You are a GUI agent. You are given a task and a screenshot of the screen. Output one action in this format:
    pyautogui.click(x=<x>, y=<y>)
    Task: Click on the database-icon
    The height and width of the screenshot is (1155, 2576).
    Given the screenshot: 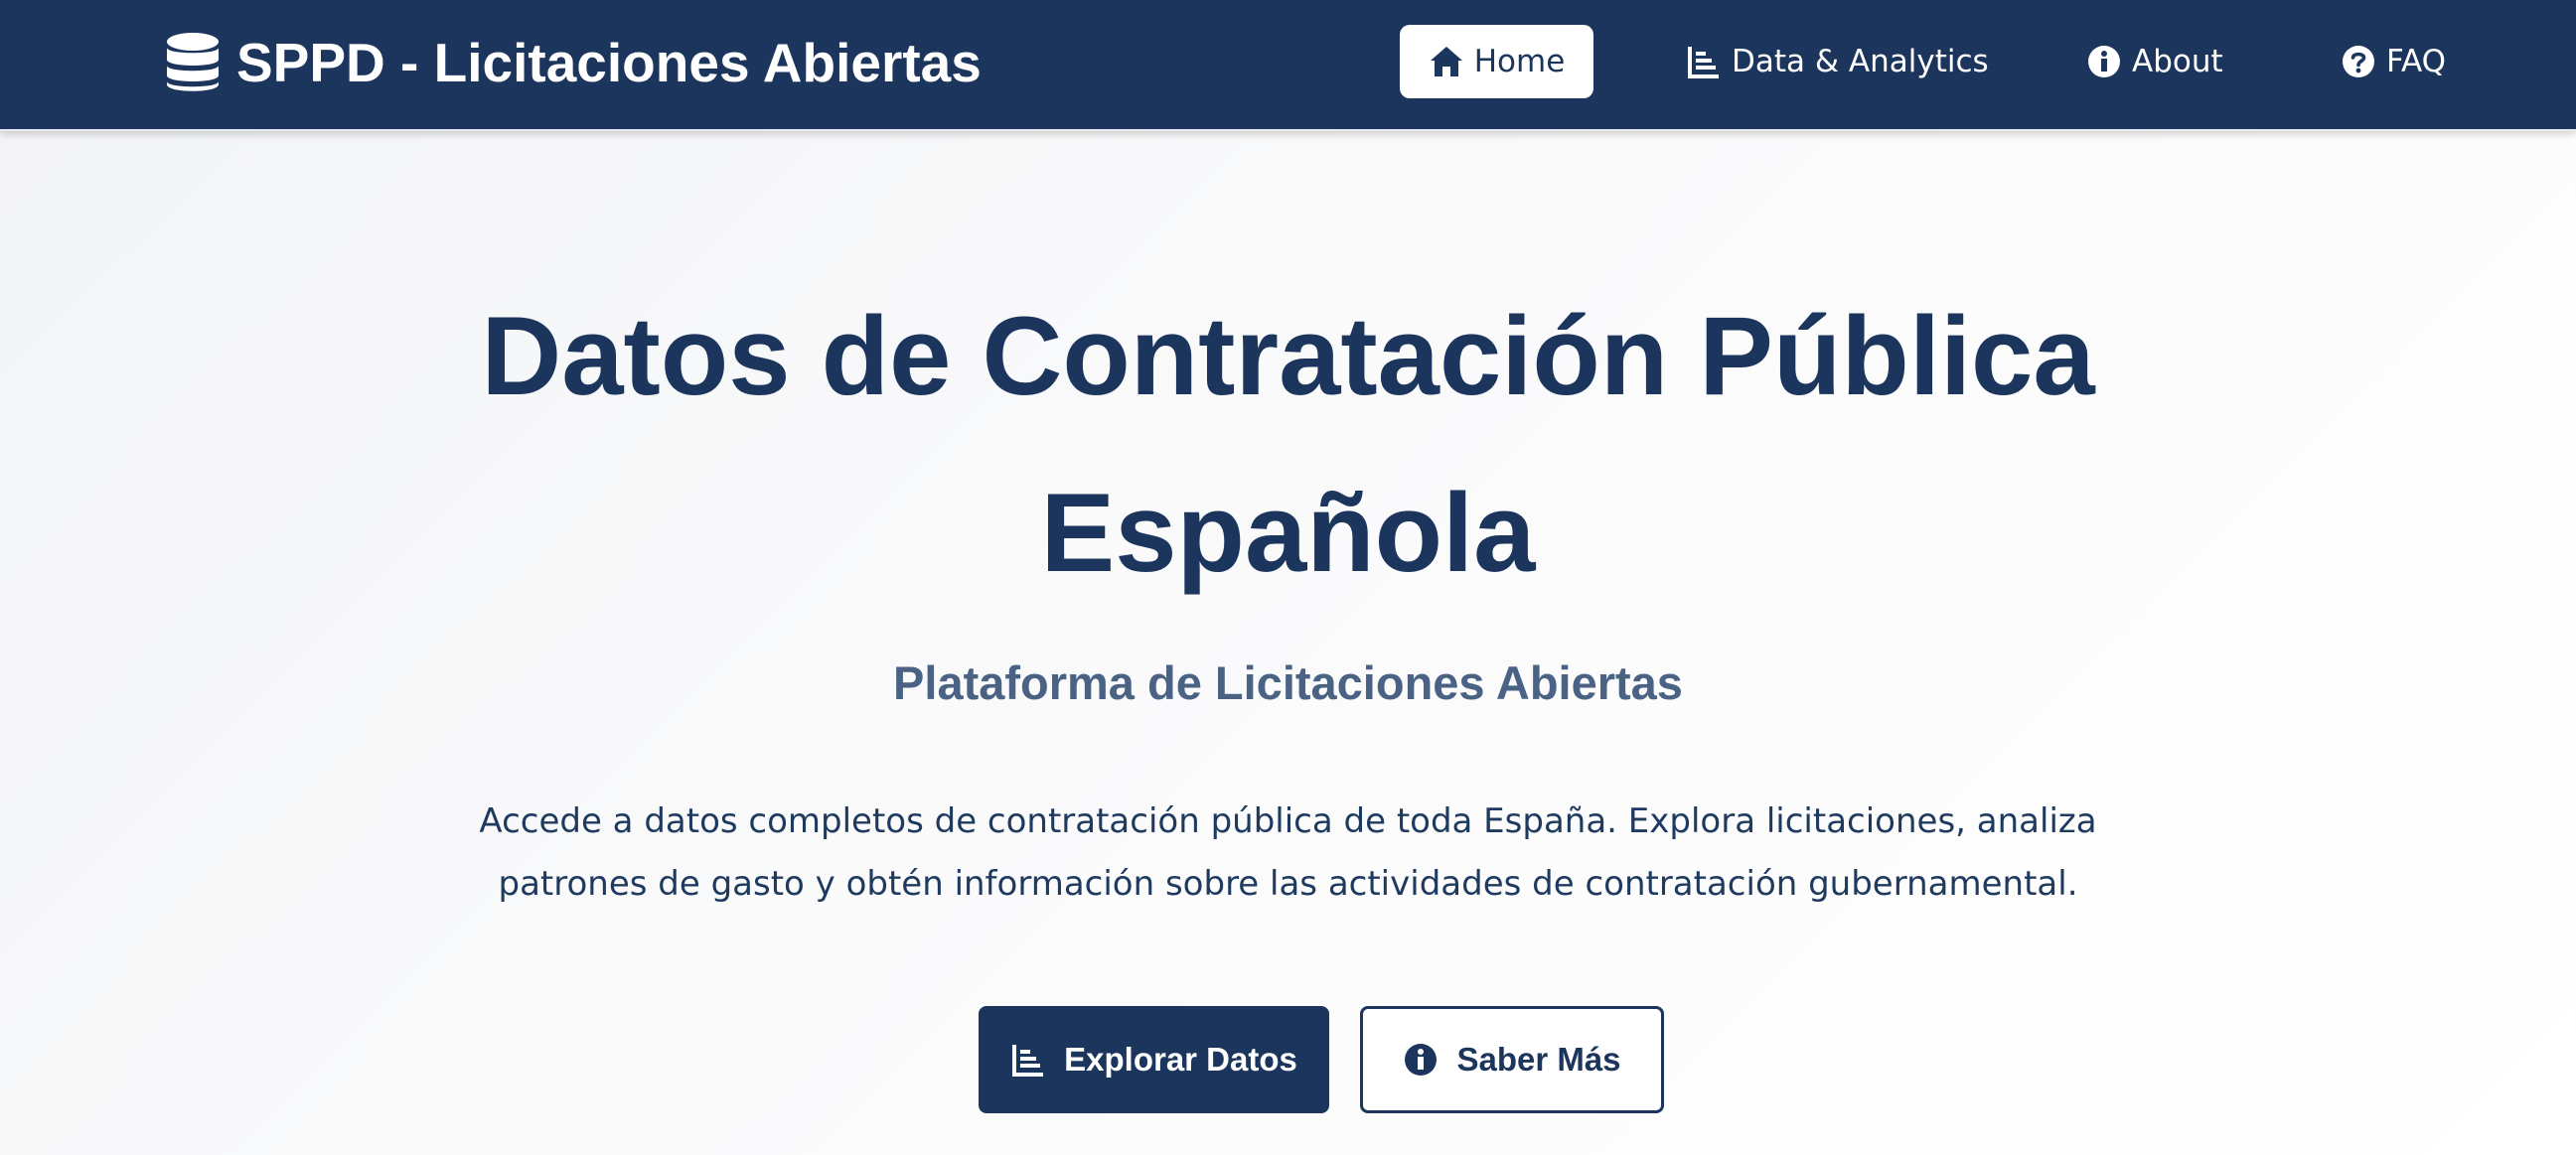 What is the action you would take?
    pyautogui.click(x=193, y=63)
    